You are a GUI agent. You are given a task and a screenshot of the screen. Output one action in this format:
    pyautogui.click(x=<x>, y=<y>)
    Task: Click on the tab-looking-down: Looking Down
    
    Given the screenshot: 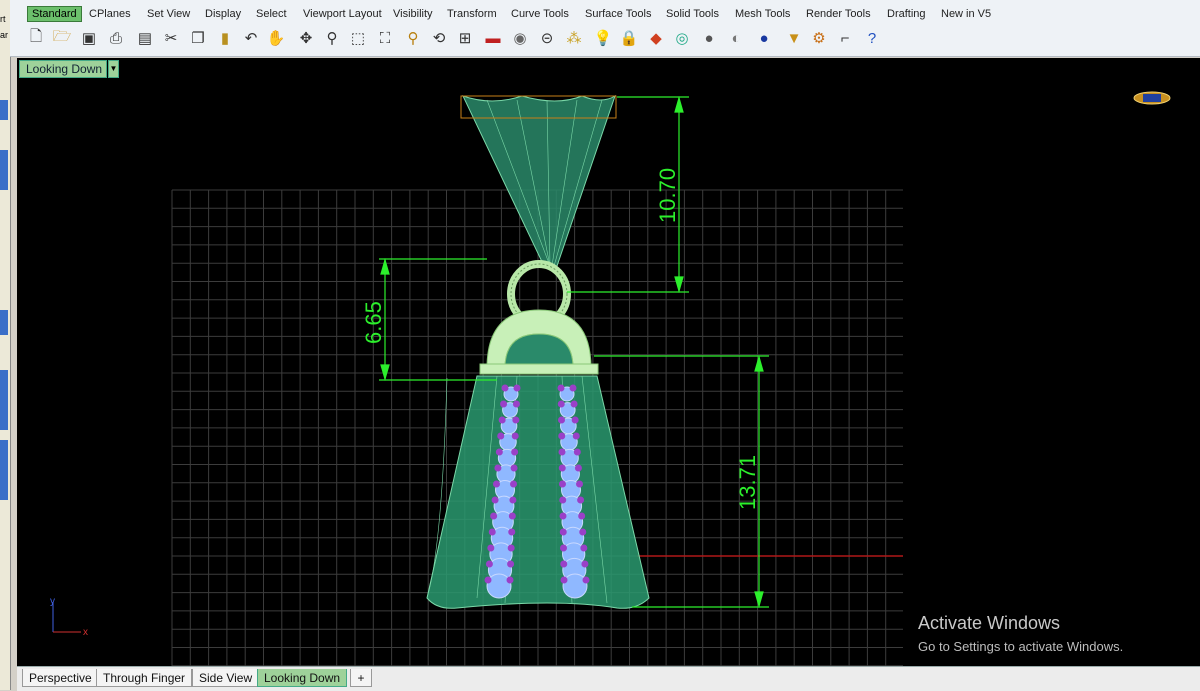 What is the action you would take?
    pyautogui.click(x=302, y=678)
    